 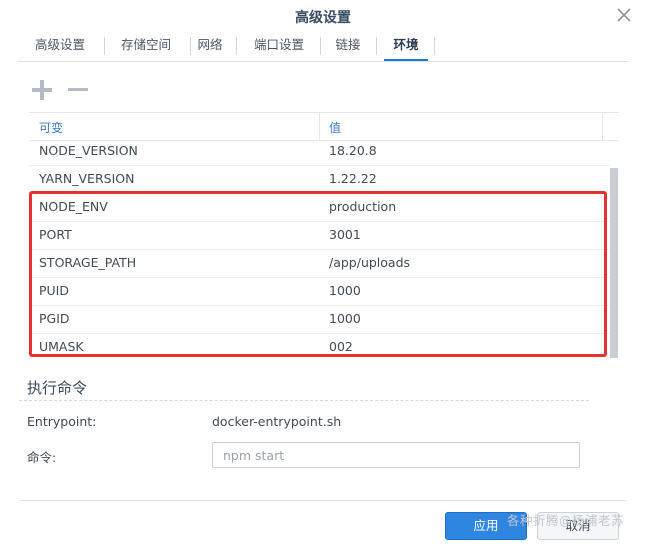 What do you see at coordinates (406, 44) in the screenshot?
I see `tab-environment-label: 环境` at bounding box center [406, 44].